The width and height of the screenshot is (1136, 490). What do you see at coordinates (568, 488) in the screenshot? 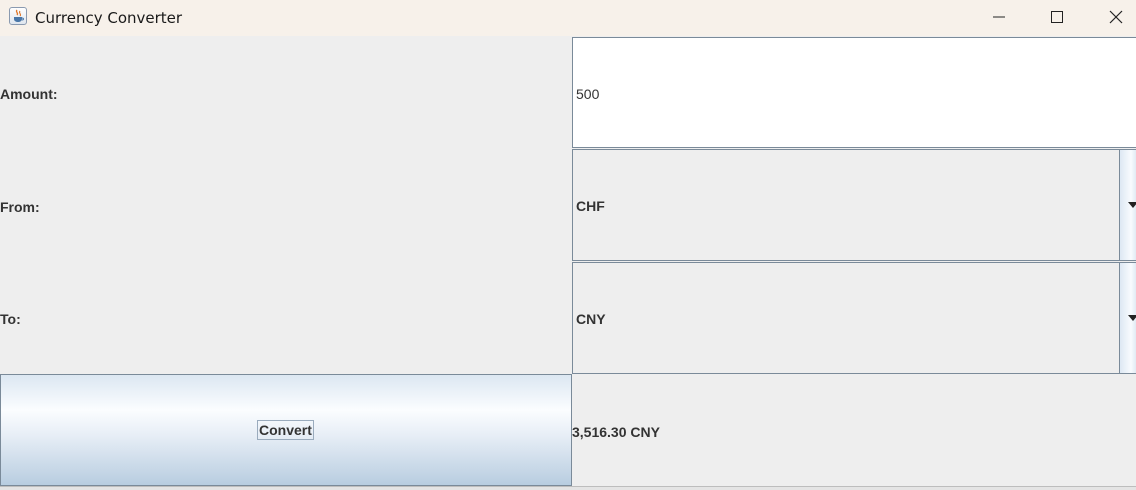
I see `window-bottom-edge` at bounding box center [568, 488].